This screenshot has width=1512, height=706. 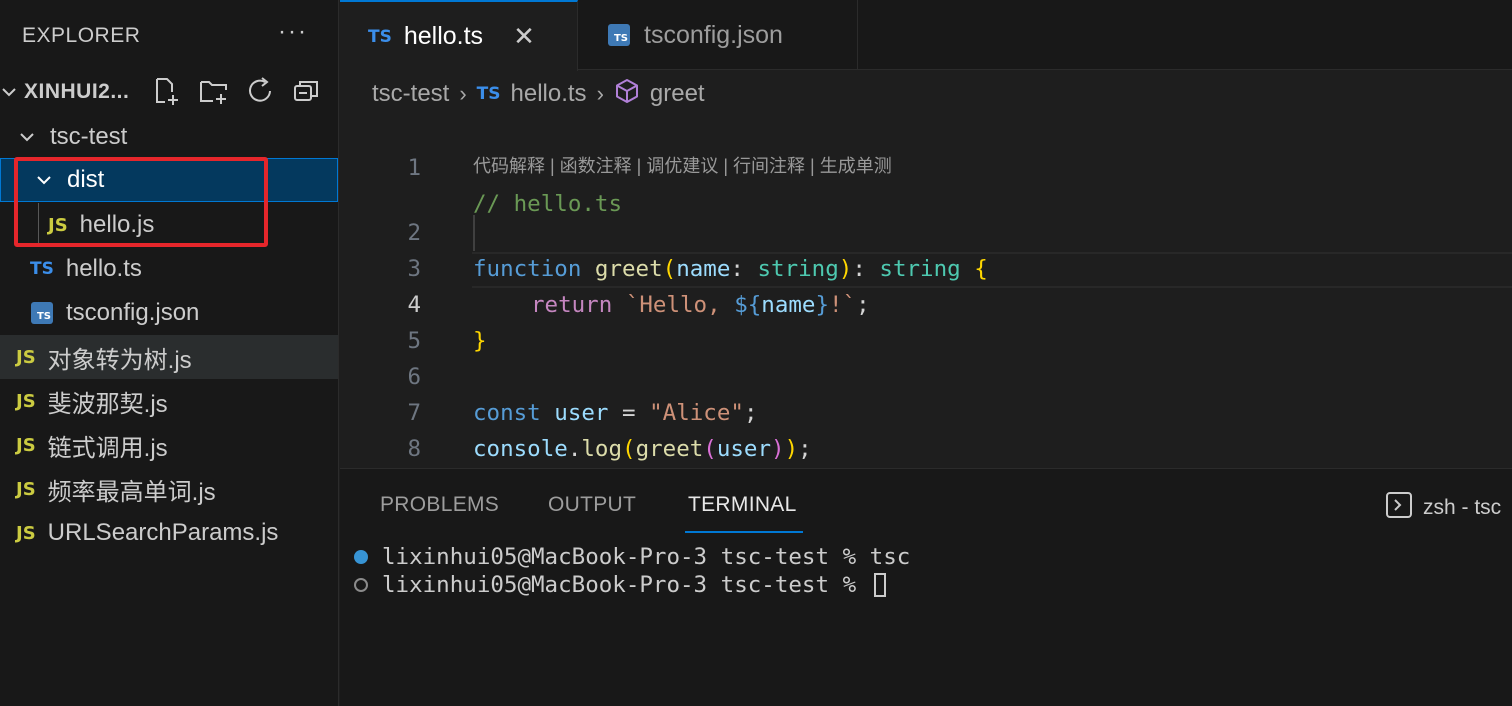 I want to click on tab-output: OUTPUT, so click(x=592, y=505).